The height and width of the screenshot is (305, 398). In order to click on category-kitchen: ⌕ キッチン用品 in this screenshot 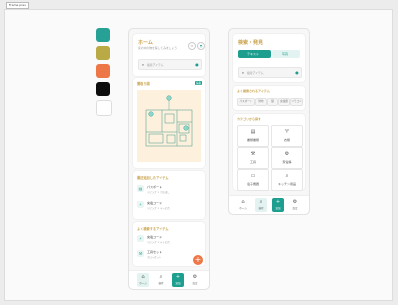, I will do `click(287, 180)`.